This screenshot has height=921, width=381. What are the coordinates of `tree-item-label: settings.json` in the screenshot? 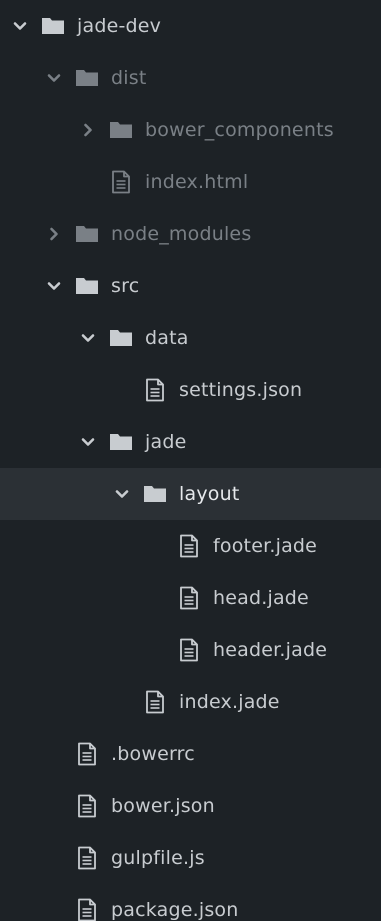 It's located at (241, 390).